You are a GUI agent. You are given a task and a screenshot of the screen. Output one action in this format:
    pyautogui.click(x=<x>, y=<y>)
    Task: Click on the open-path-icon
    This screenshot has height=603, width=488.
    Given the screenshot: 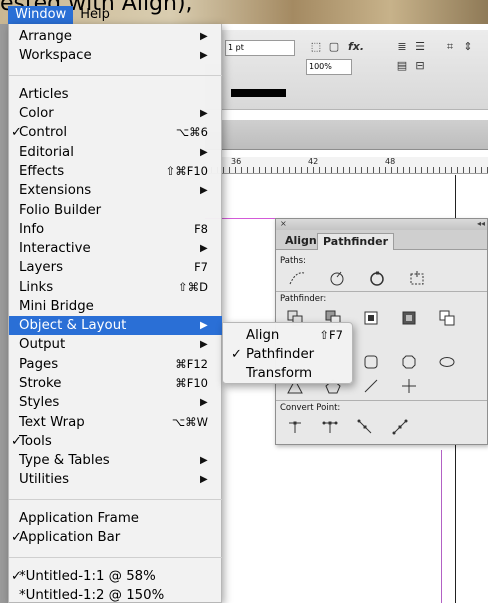 What is the action you would take?
    pyautogui.click(x=337, y=278)
    